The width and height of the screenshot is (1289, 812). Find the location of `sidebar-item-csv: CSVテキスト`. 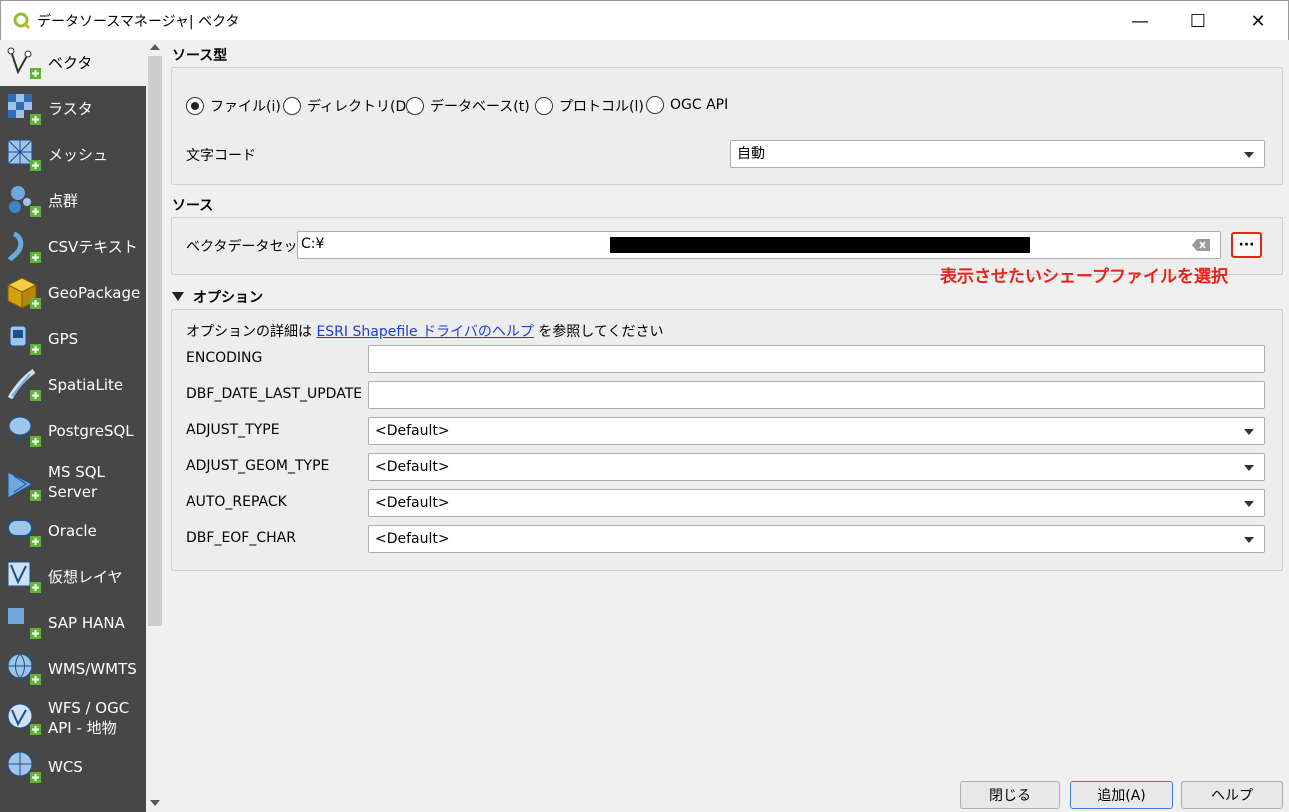

sidebar-item-csv: CSVテキスト is located at coordinates (73, 247).